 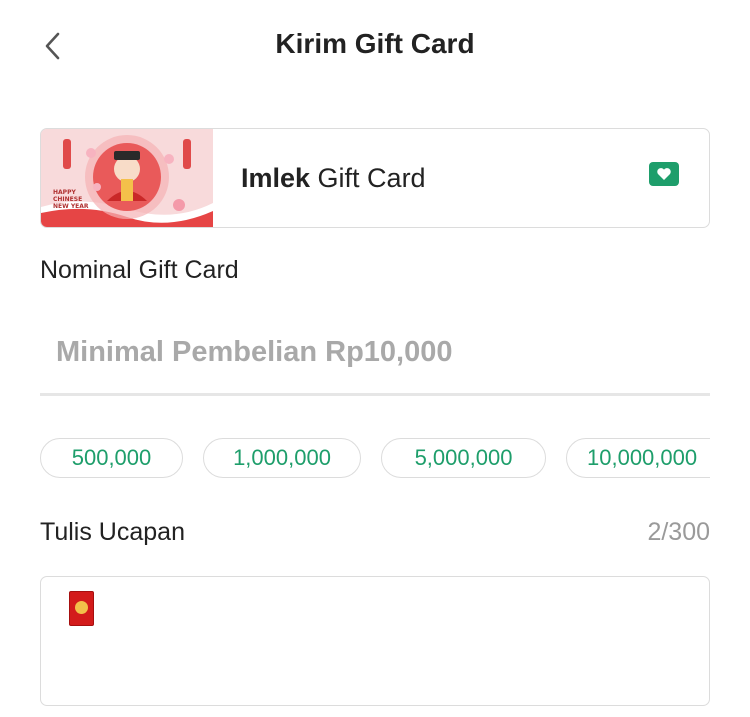 I want to click on header: Kirim Gift Card, so click(x=375, y=46).